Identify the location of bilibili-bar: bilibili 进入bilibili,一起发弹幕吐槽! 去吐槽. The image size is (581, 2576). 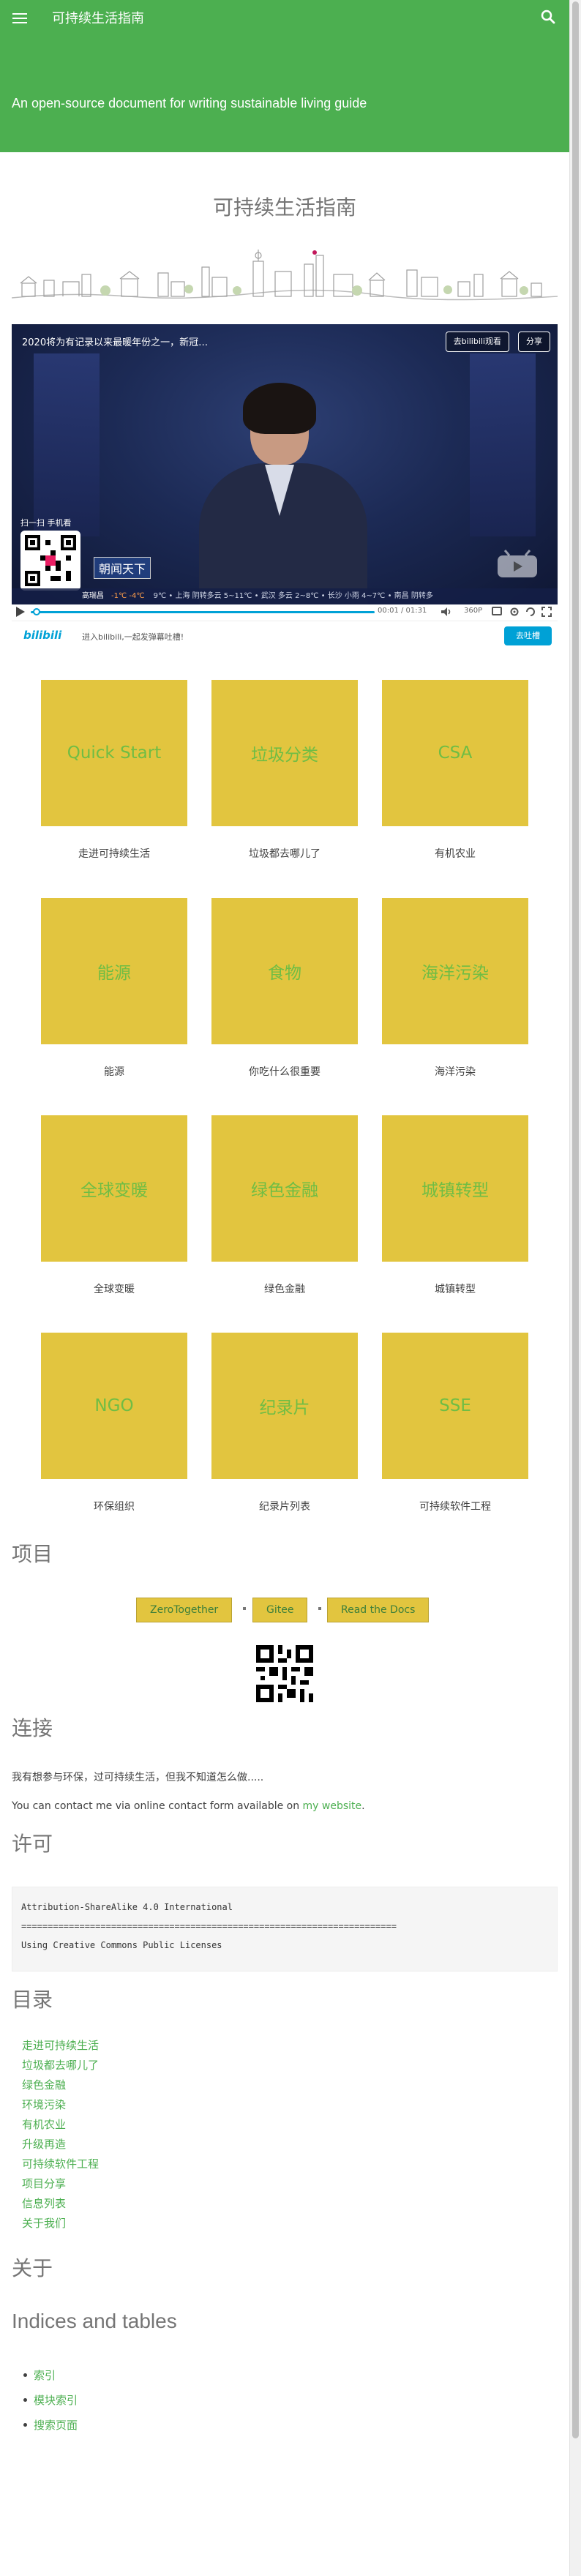
(285, 635).